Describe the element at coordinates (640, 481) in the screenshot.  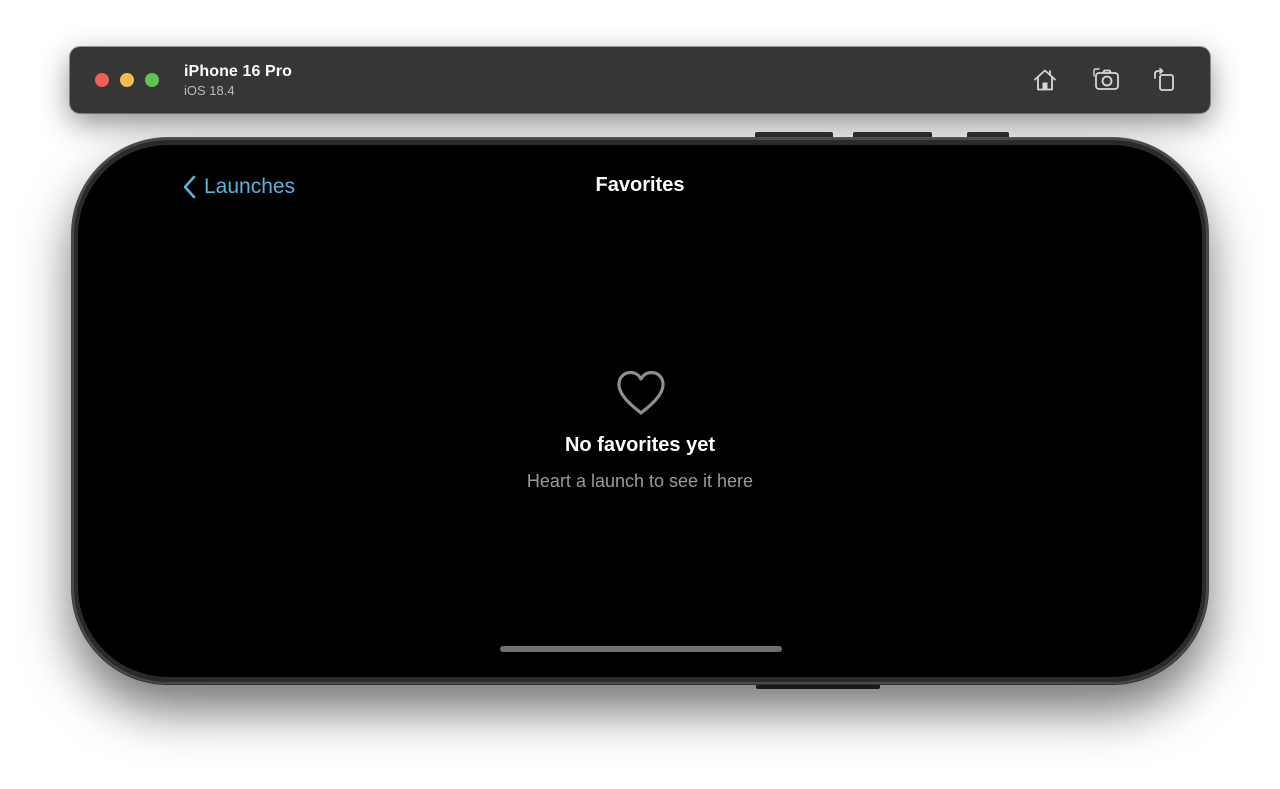
I see `empty-state-subtitle: Heart a launch to see it here` at that location.